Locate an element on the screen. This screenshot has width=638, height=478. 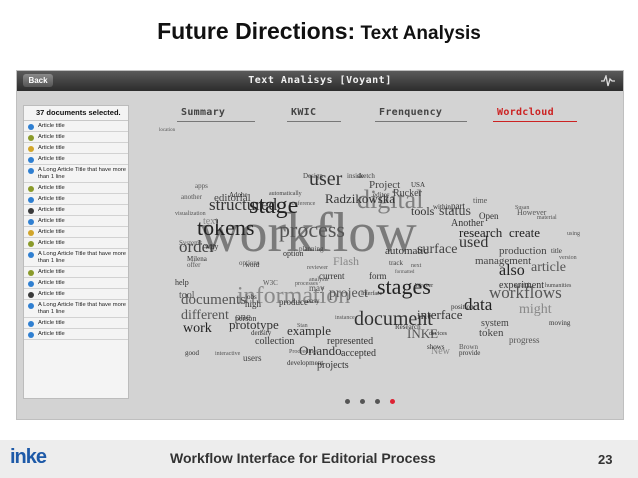
wordcloud-word: within is located at coordinates (442, 207).